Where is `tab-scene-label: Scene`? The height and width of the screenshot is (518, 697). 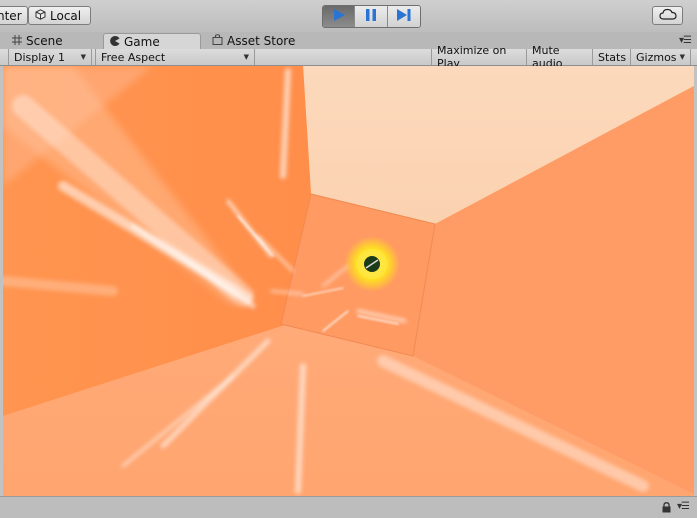 tab-scene-label: Scene is located at coordinates (44, 41).